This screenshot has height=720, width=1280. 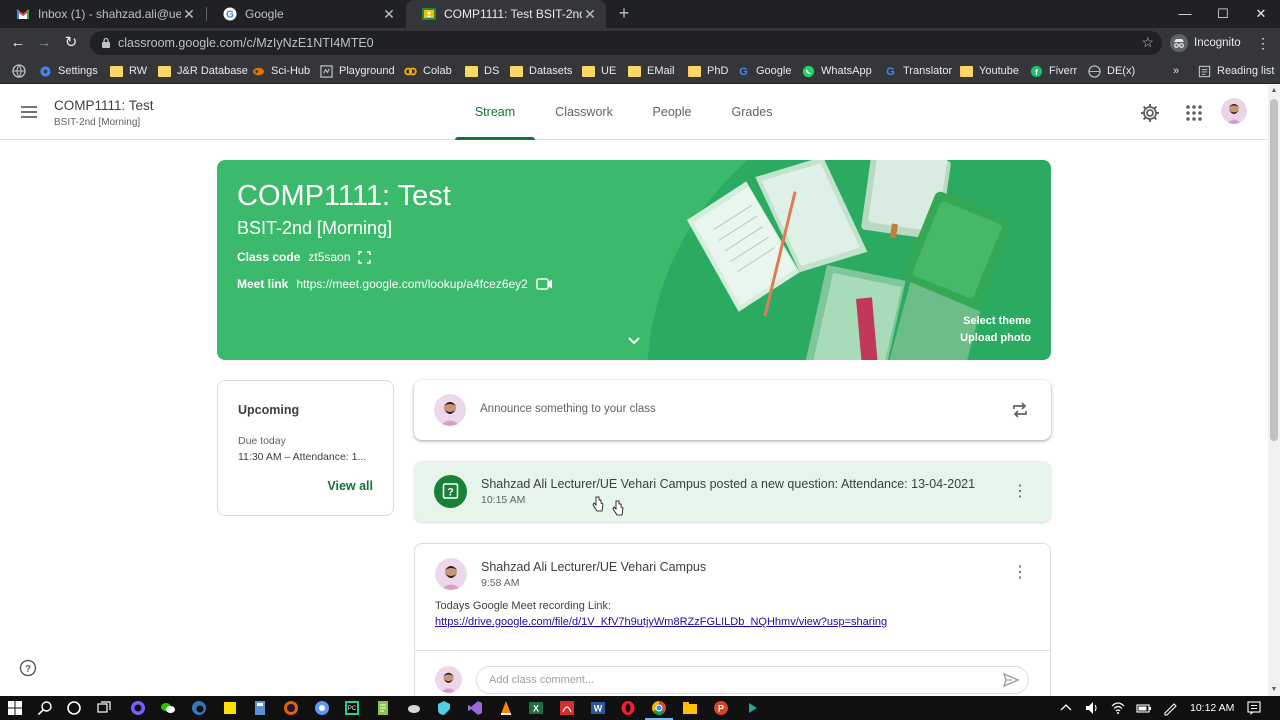 What do you see at coordinates (1118, 708) in the screenshot?
I see `wifi-icon` at bounding box center [1118, 708].